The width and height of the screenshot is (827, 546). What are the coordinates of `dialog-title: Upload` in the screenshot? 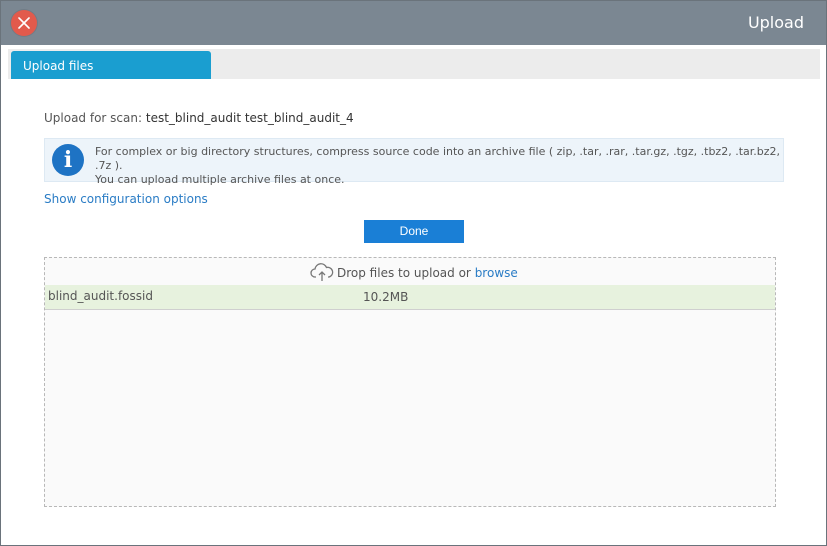 It's located at (775, 22).